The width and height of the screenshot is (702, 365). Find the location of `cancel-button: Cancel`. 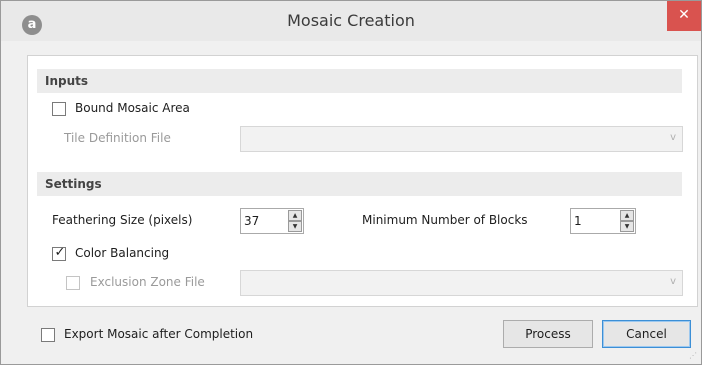

cancel-button: Cancel is located at coordinates (646, 334).